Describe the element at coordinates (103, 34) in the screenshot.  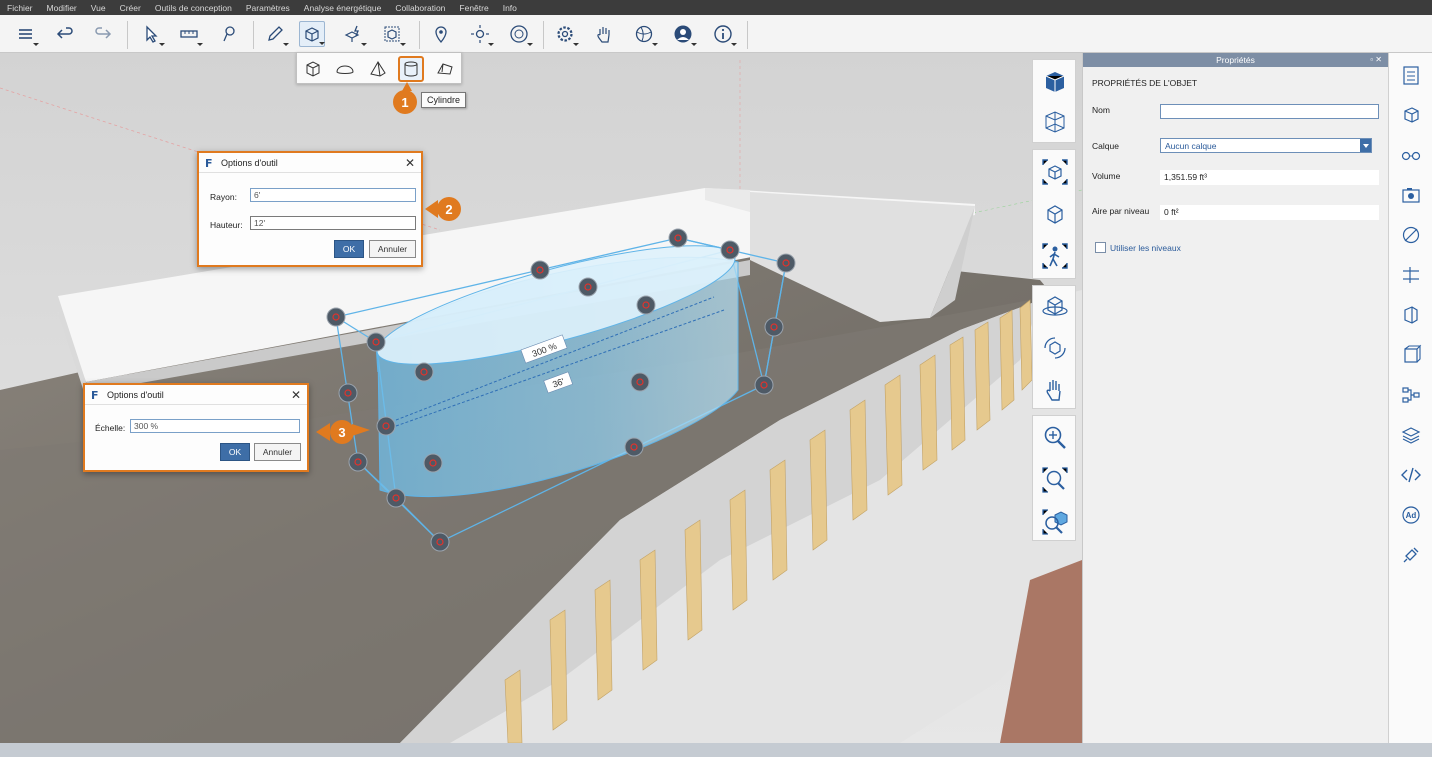
I see `redo-icon` at that location.